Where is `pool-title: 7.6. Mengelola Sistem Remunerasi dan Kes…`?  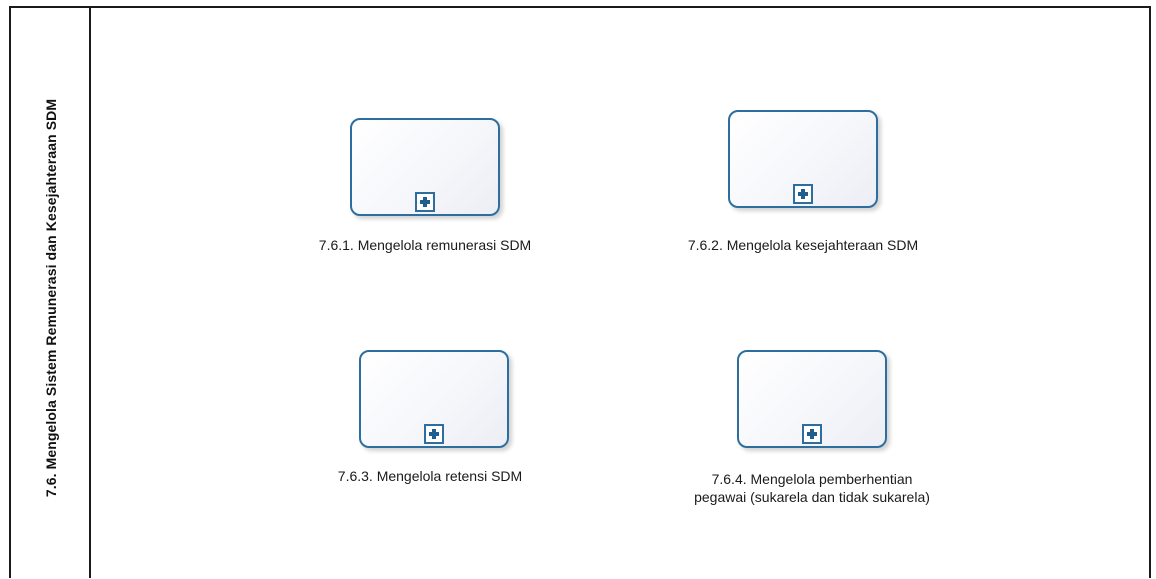
pool-title: 7.6. Mengelola Sistem Remunerasi dan Kes… is located at coordinates (51, 298).